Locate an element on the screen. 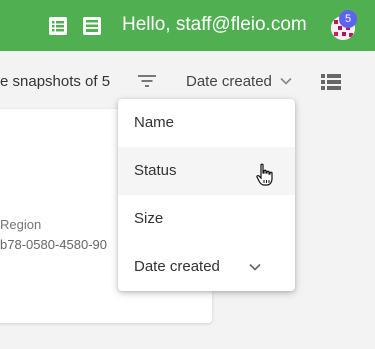  message-icon is located at coordinates (92, 26).